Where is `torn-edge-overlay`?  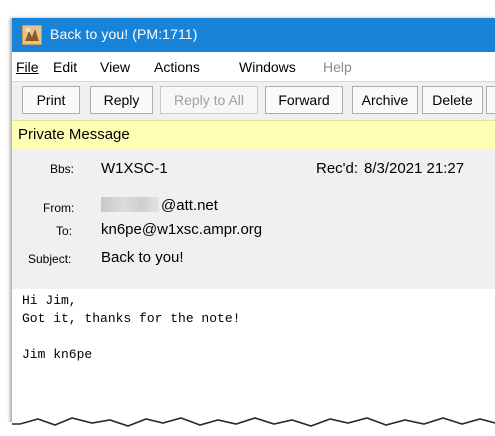 torn-edge-overlay is located at coordinates (247, 426).